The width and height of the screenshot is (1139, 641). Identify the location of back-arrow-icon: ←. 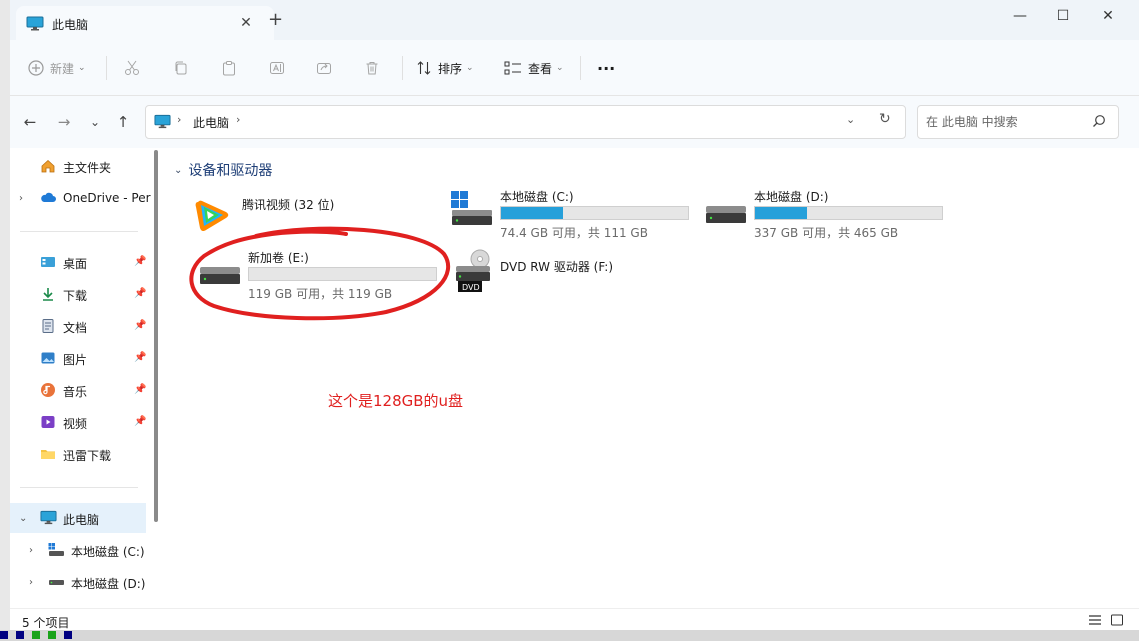
(30, 122).